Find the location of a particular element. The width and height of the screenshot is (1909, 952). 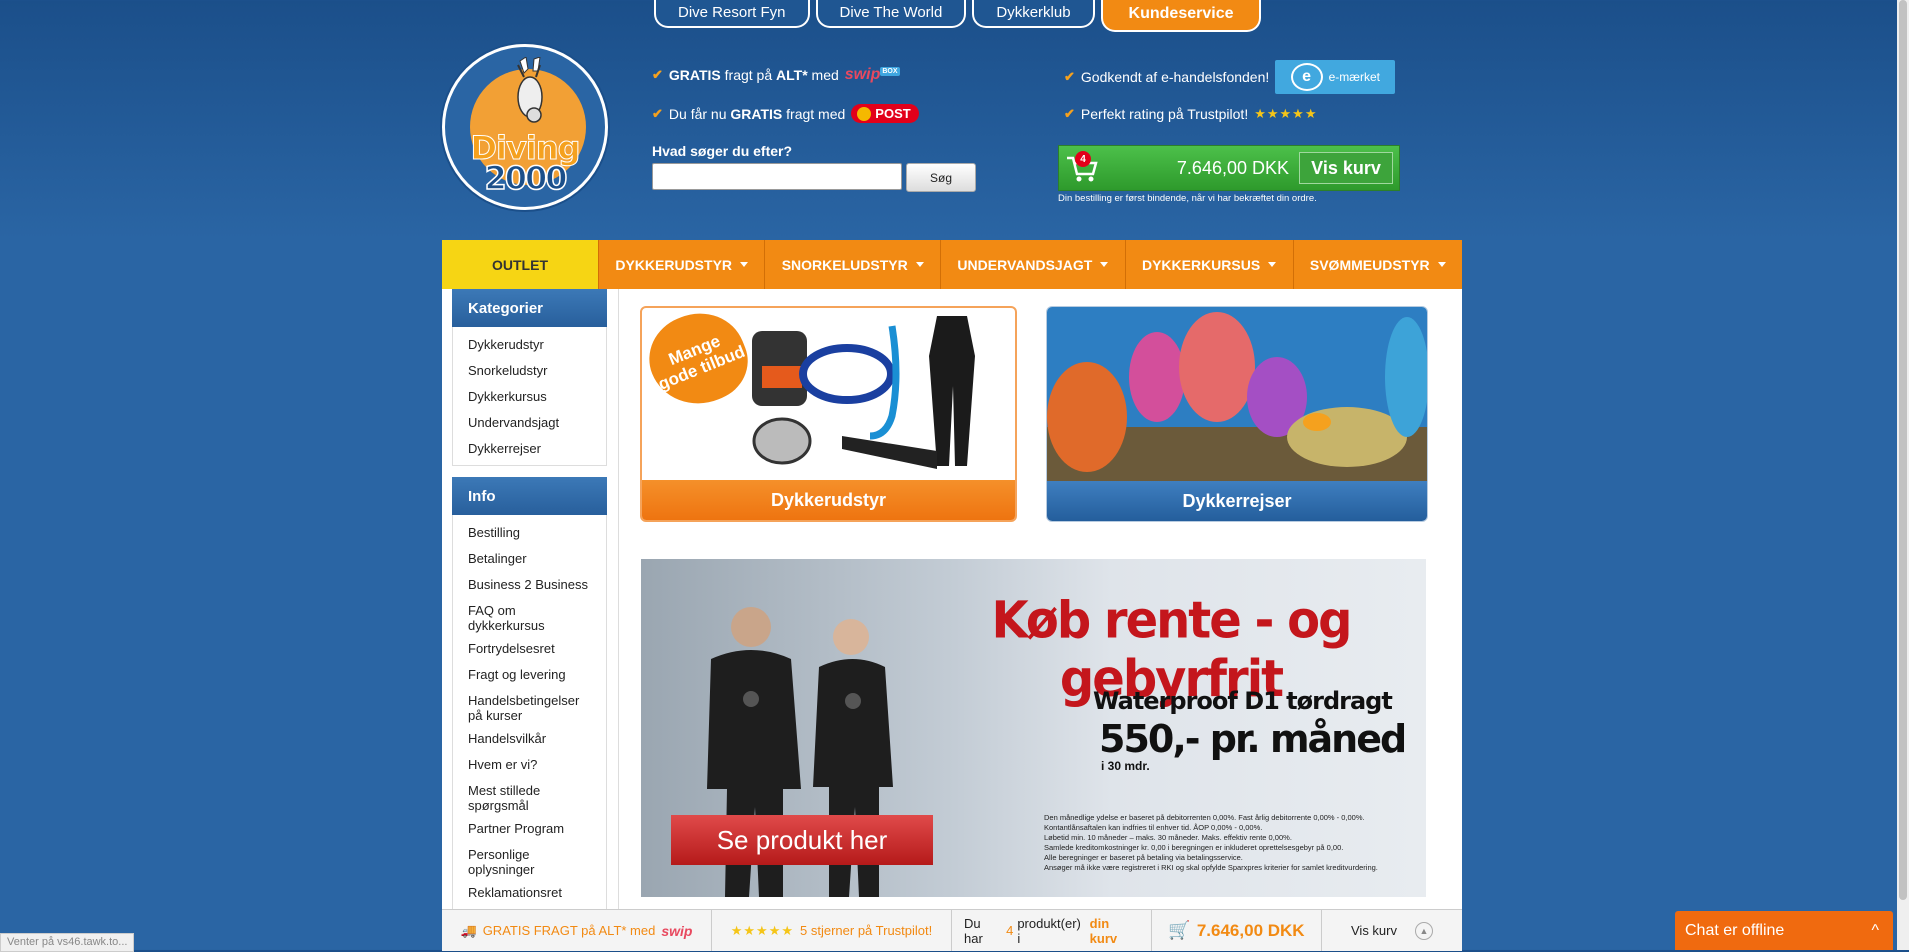

banner-price-note: i 30 mdr. is located at coordinates (1125, 766).